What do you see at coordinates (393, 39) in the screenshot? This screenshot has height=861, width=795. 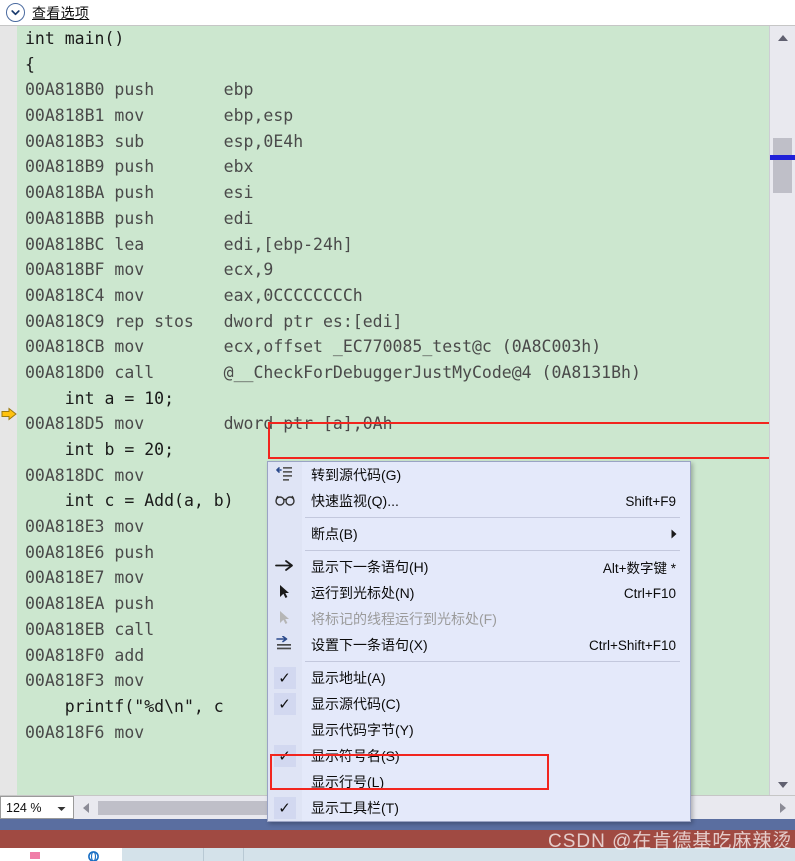 I see `source-line: int main()` at bounding box center [393, 39].